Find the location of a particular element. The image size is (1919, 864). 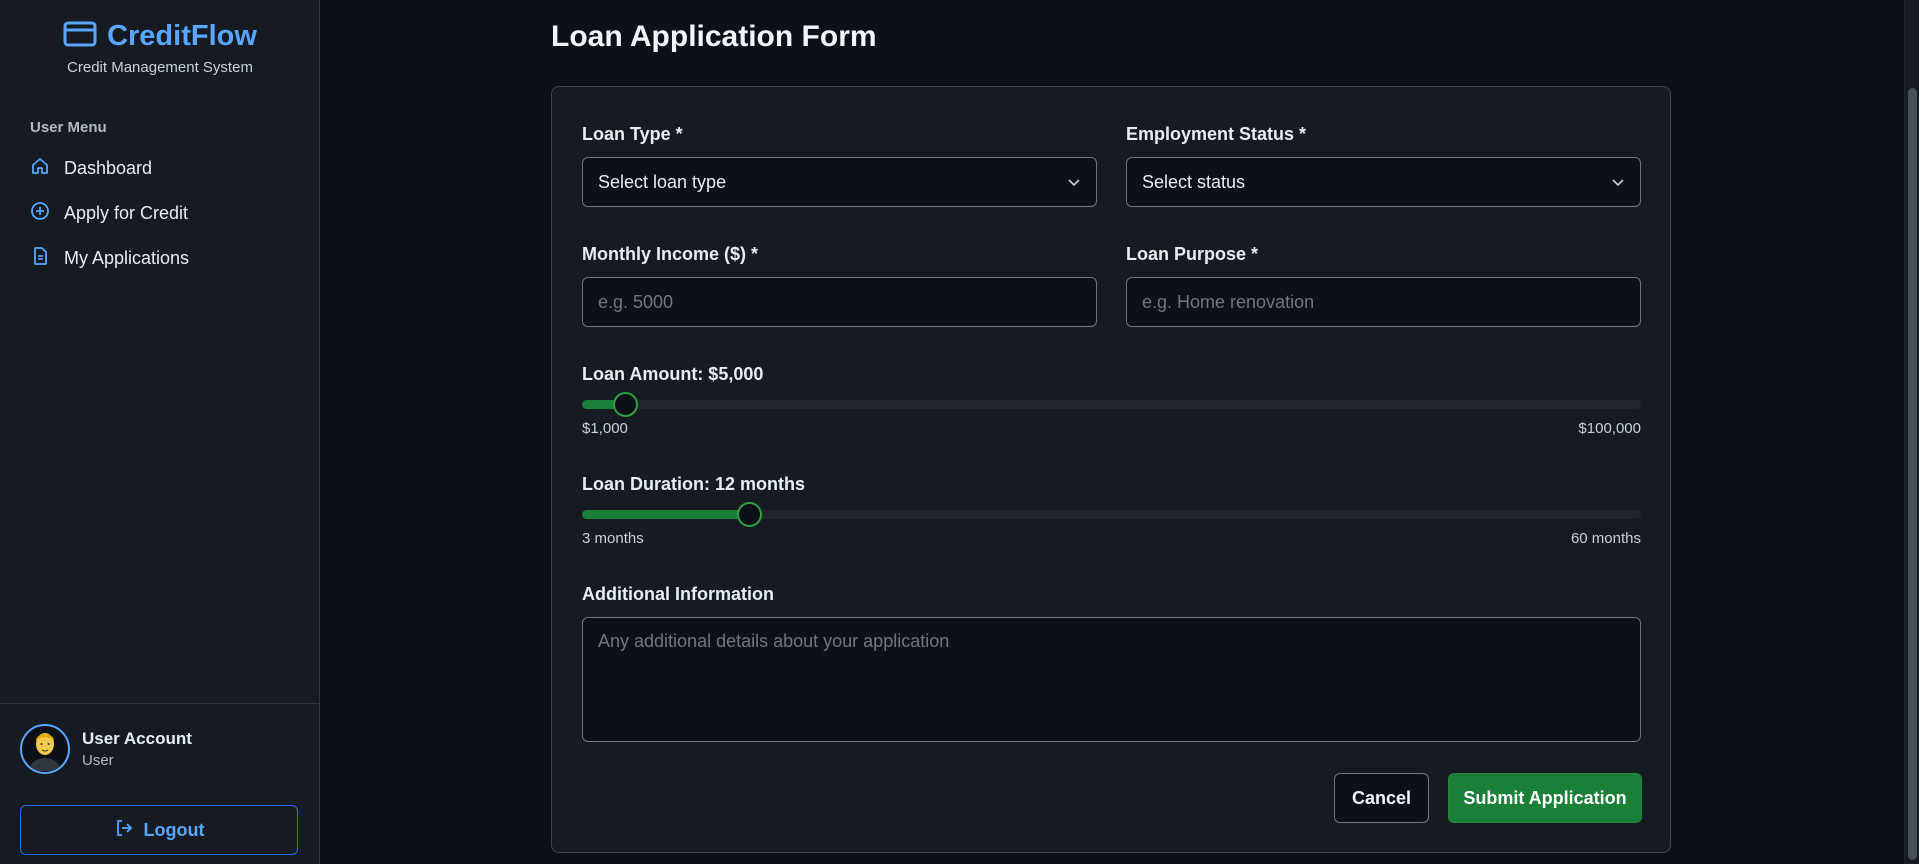

logout-button: Logout is located at coordinates (159, 830).